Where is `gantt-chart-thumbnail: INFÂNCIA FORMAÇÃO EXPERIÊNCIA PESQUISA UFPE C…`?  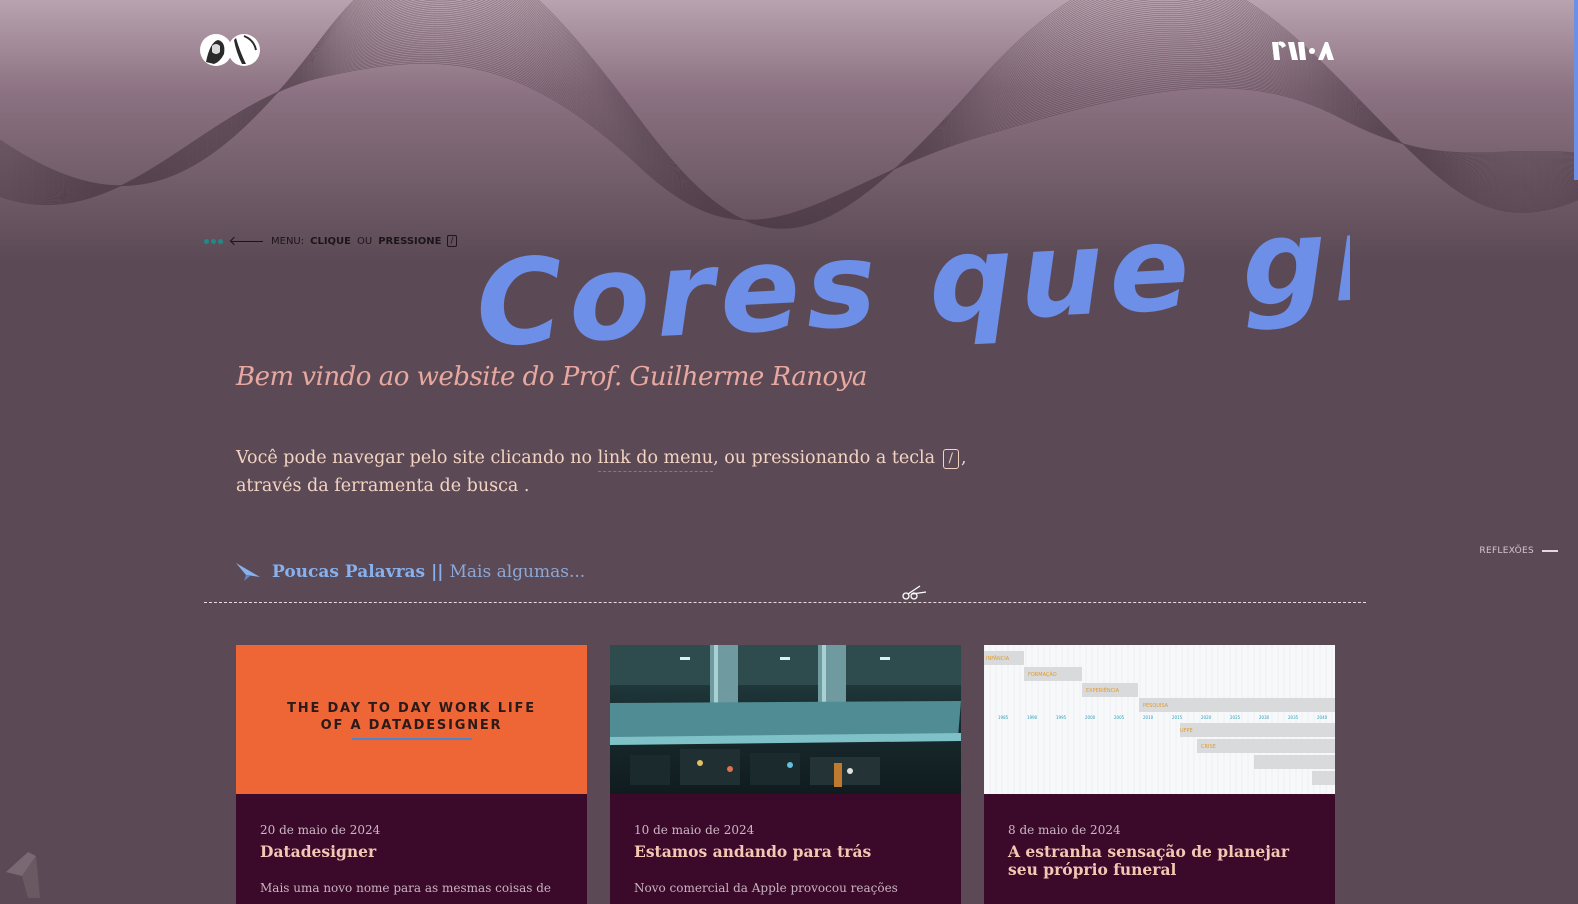
gantt-chart-thumbnail: INFÂNCIA FORMAÇÃO EXPERIÊNCIA PESQUISA UFPE C… is located at coordinates (1159, 719).